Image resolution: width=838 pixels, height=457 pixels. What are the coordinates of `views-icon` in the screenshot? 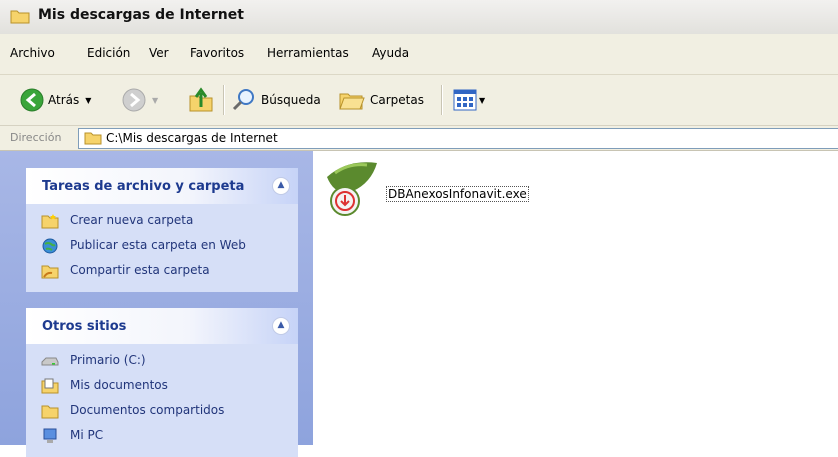 It's located at (465, 100).